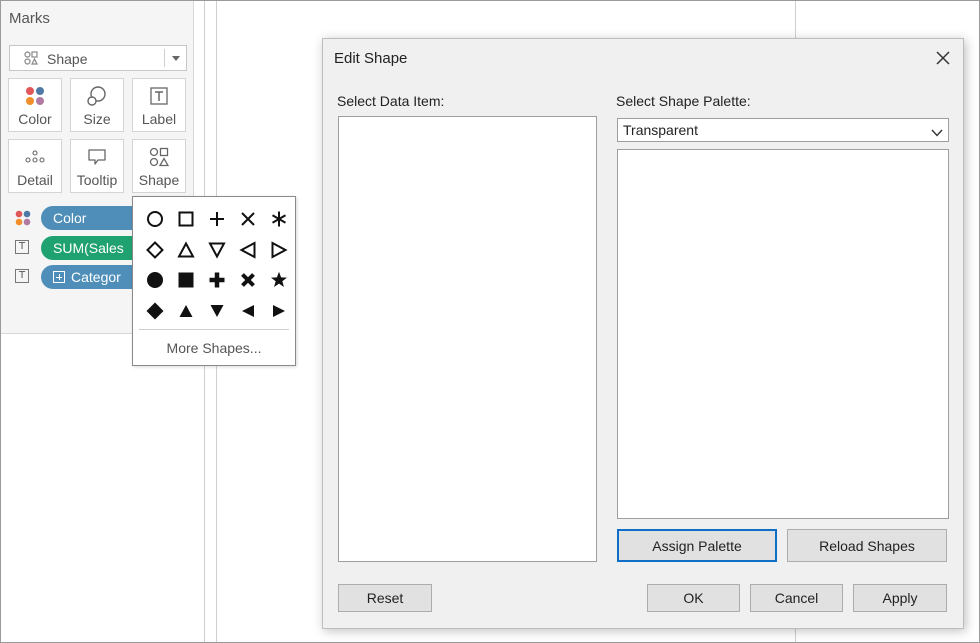 The image size is (980, 643). What do you see at coordinates (216, 250) in the screenshot?
I see `triangle-down-outline-icon` at bounding box center [216, 250].